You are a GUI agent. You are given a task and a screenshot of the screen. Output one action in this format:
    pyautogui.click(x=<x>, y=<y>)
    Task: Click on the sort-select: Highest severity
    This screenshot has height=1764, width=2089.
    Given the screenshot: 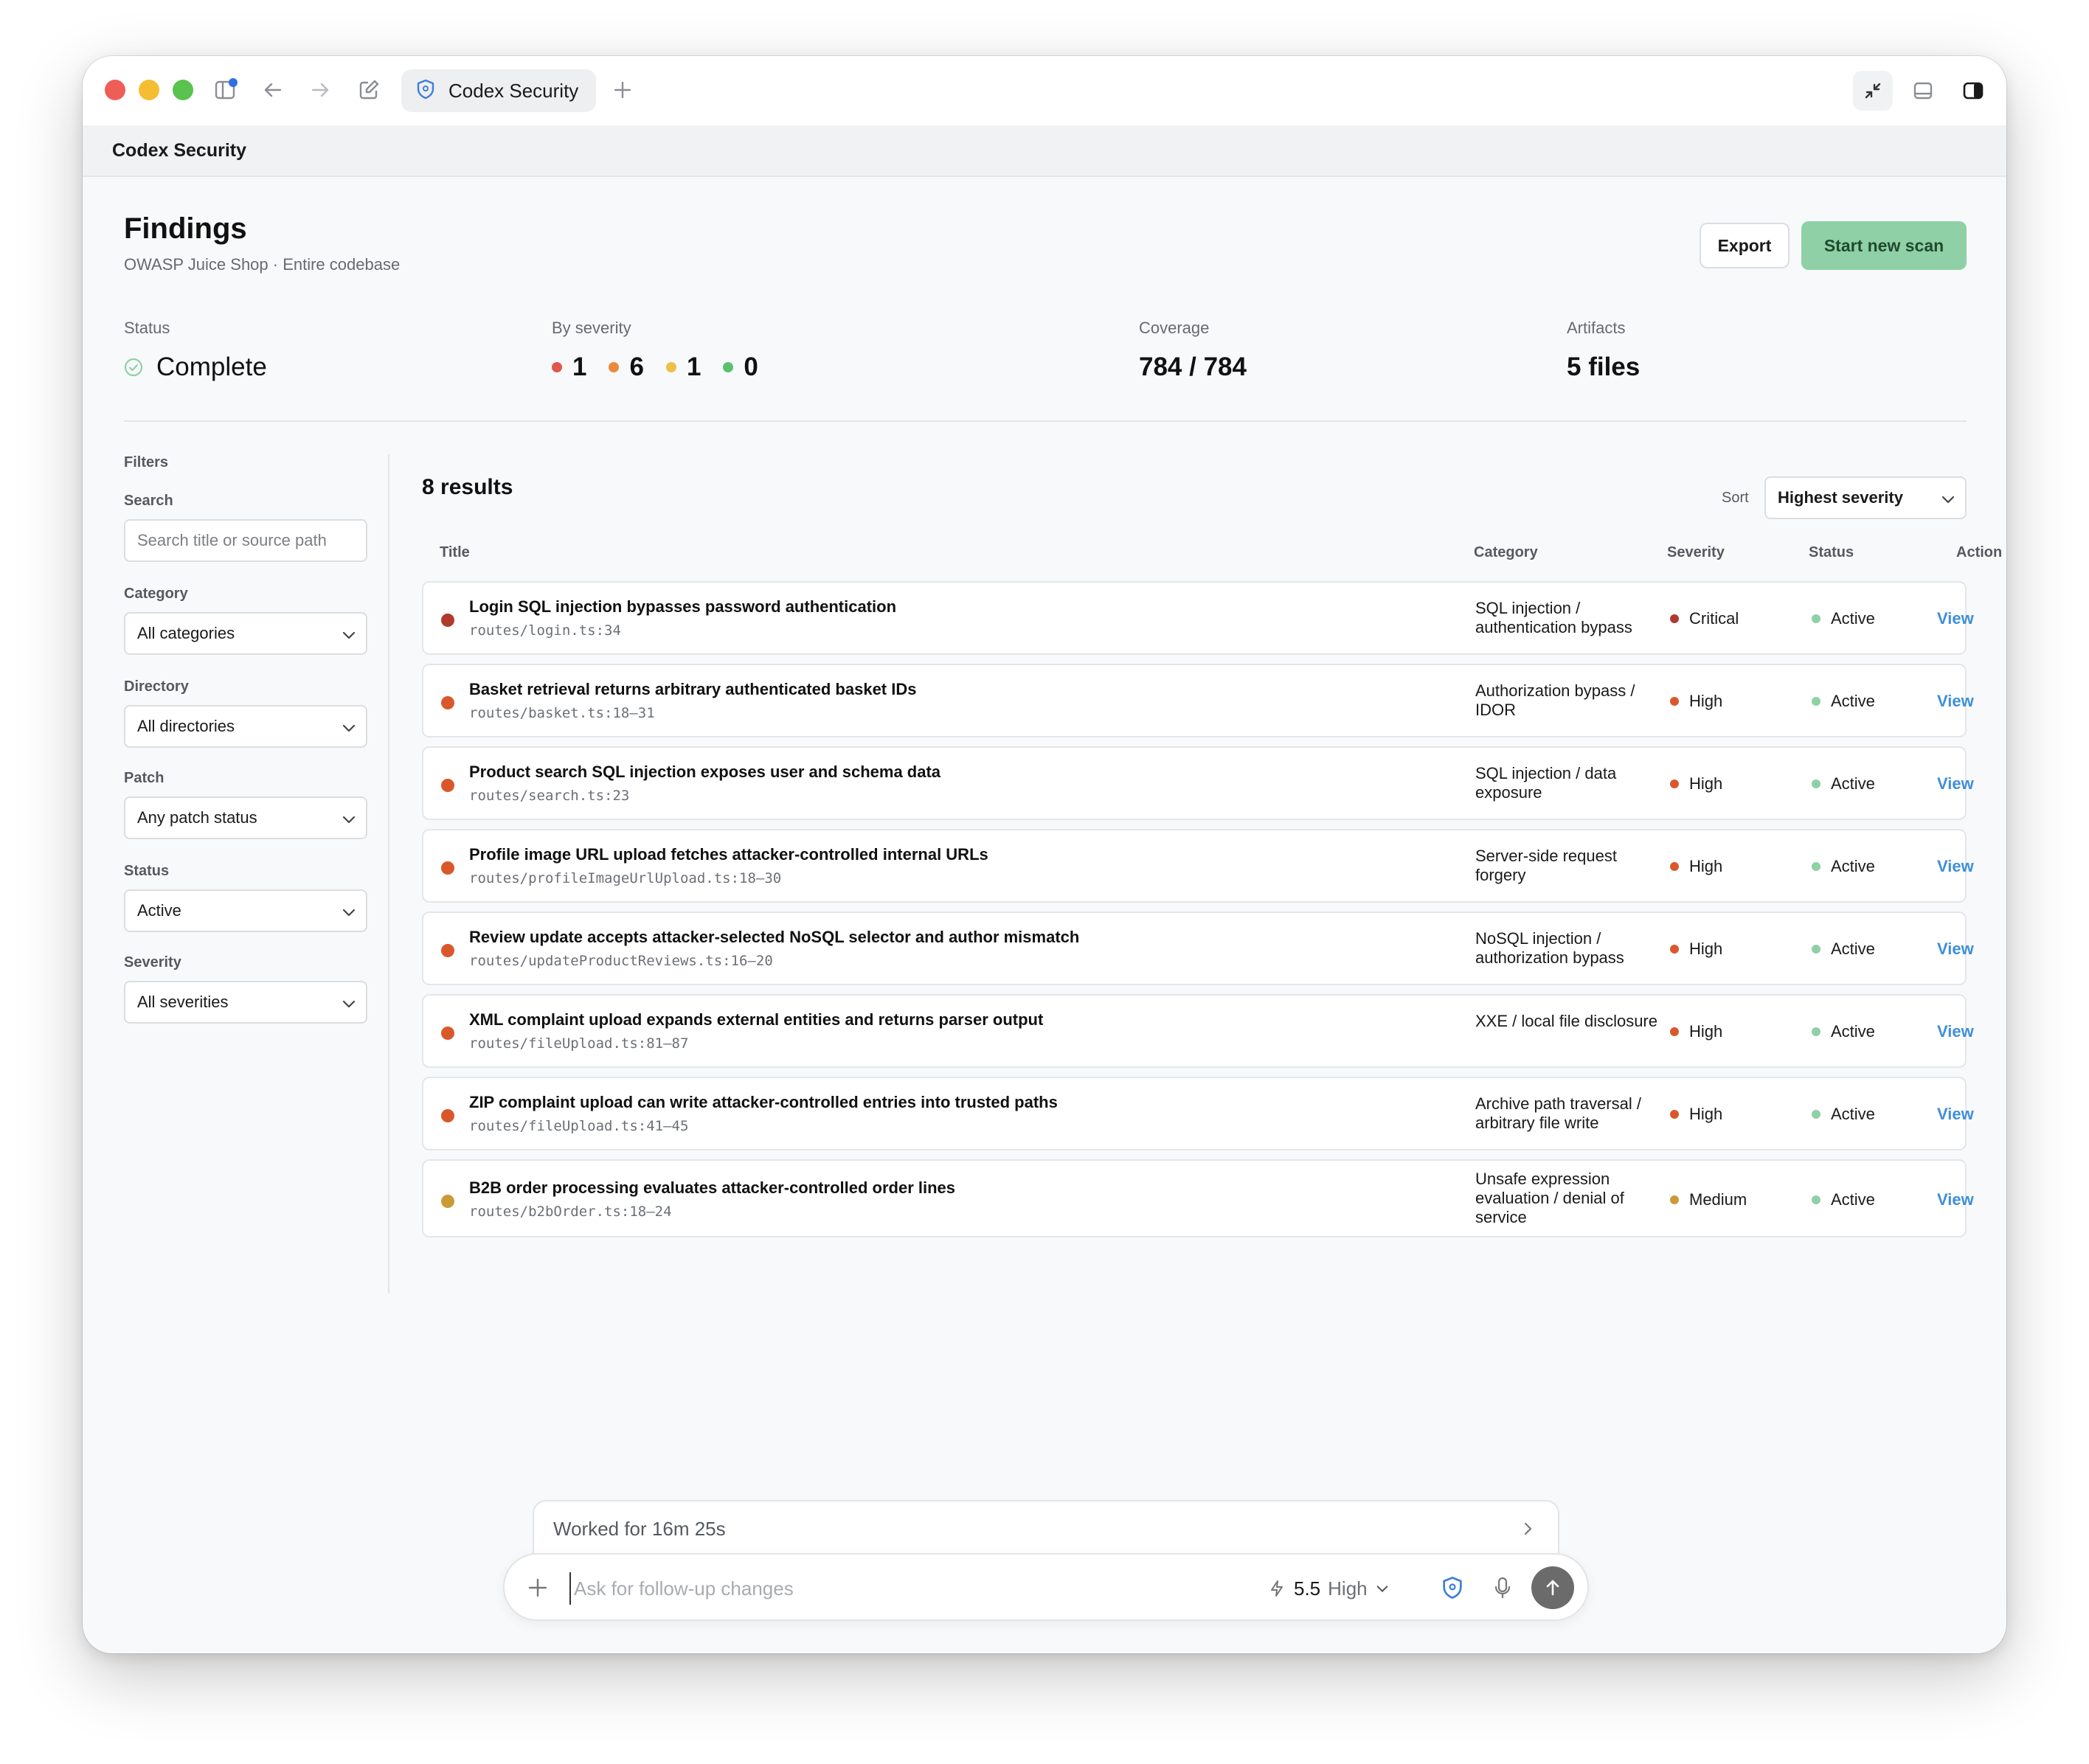 What is the action you would take?
    pyautogui.click(x=1866, y=498)
    